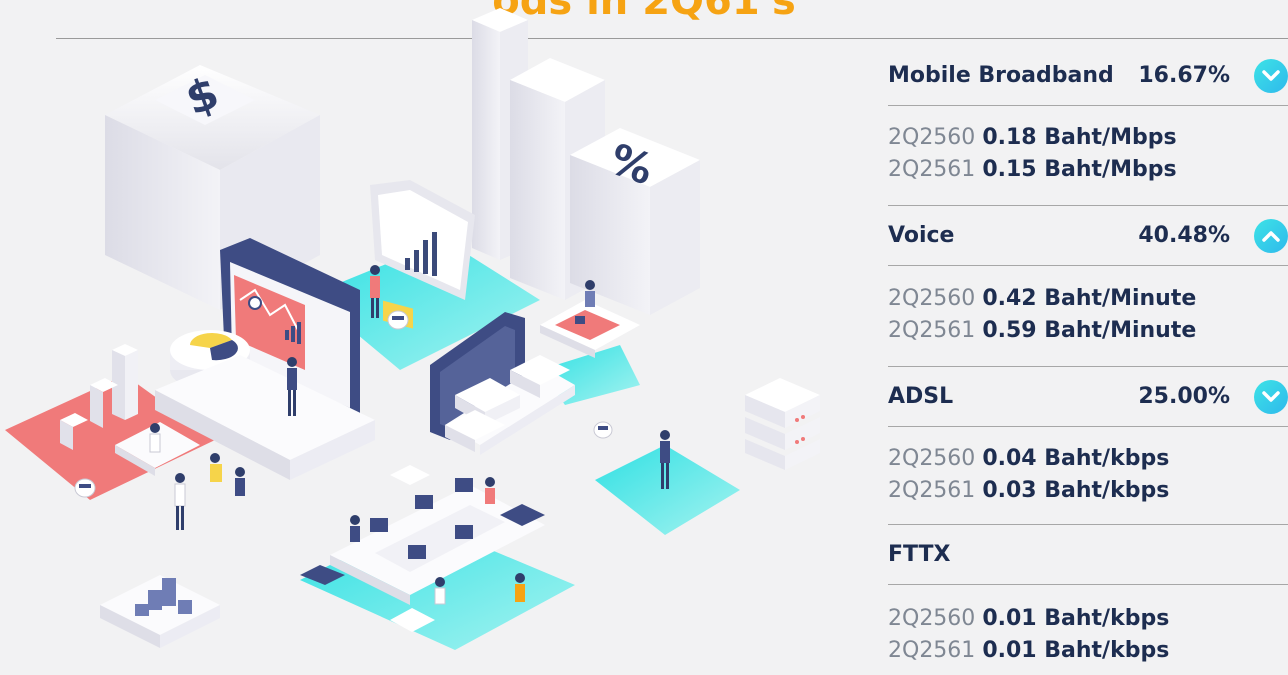 The width and height of the screenshot is (1288, 675). I want to click on rate-line: 2Q2560 0.04 Baht/kbps, so click(1028, 458).